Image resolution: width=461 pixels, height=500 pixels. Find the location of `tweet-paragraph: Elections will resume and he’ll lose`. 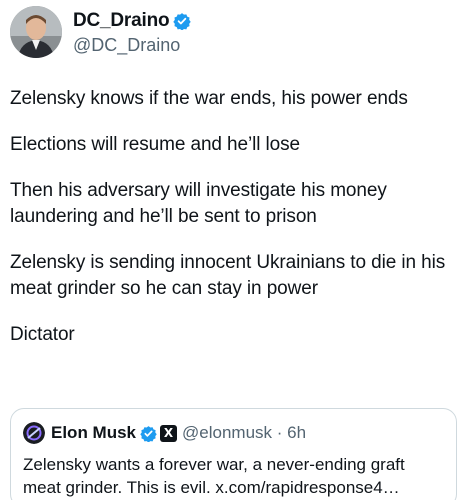

tweet-paragraph: Elections will resume and he’ll lose is located at coordinates (155, 144).